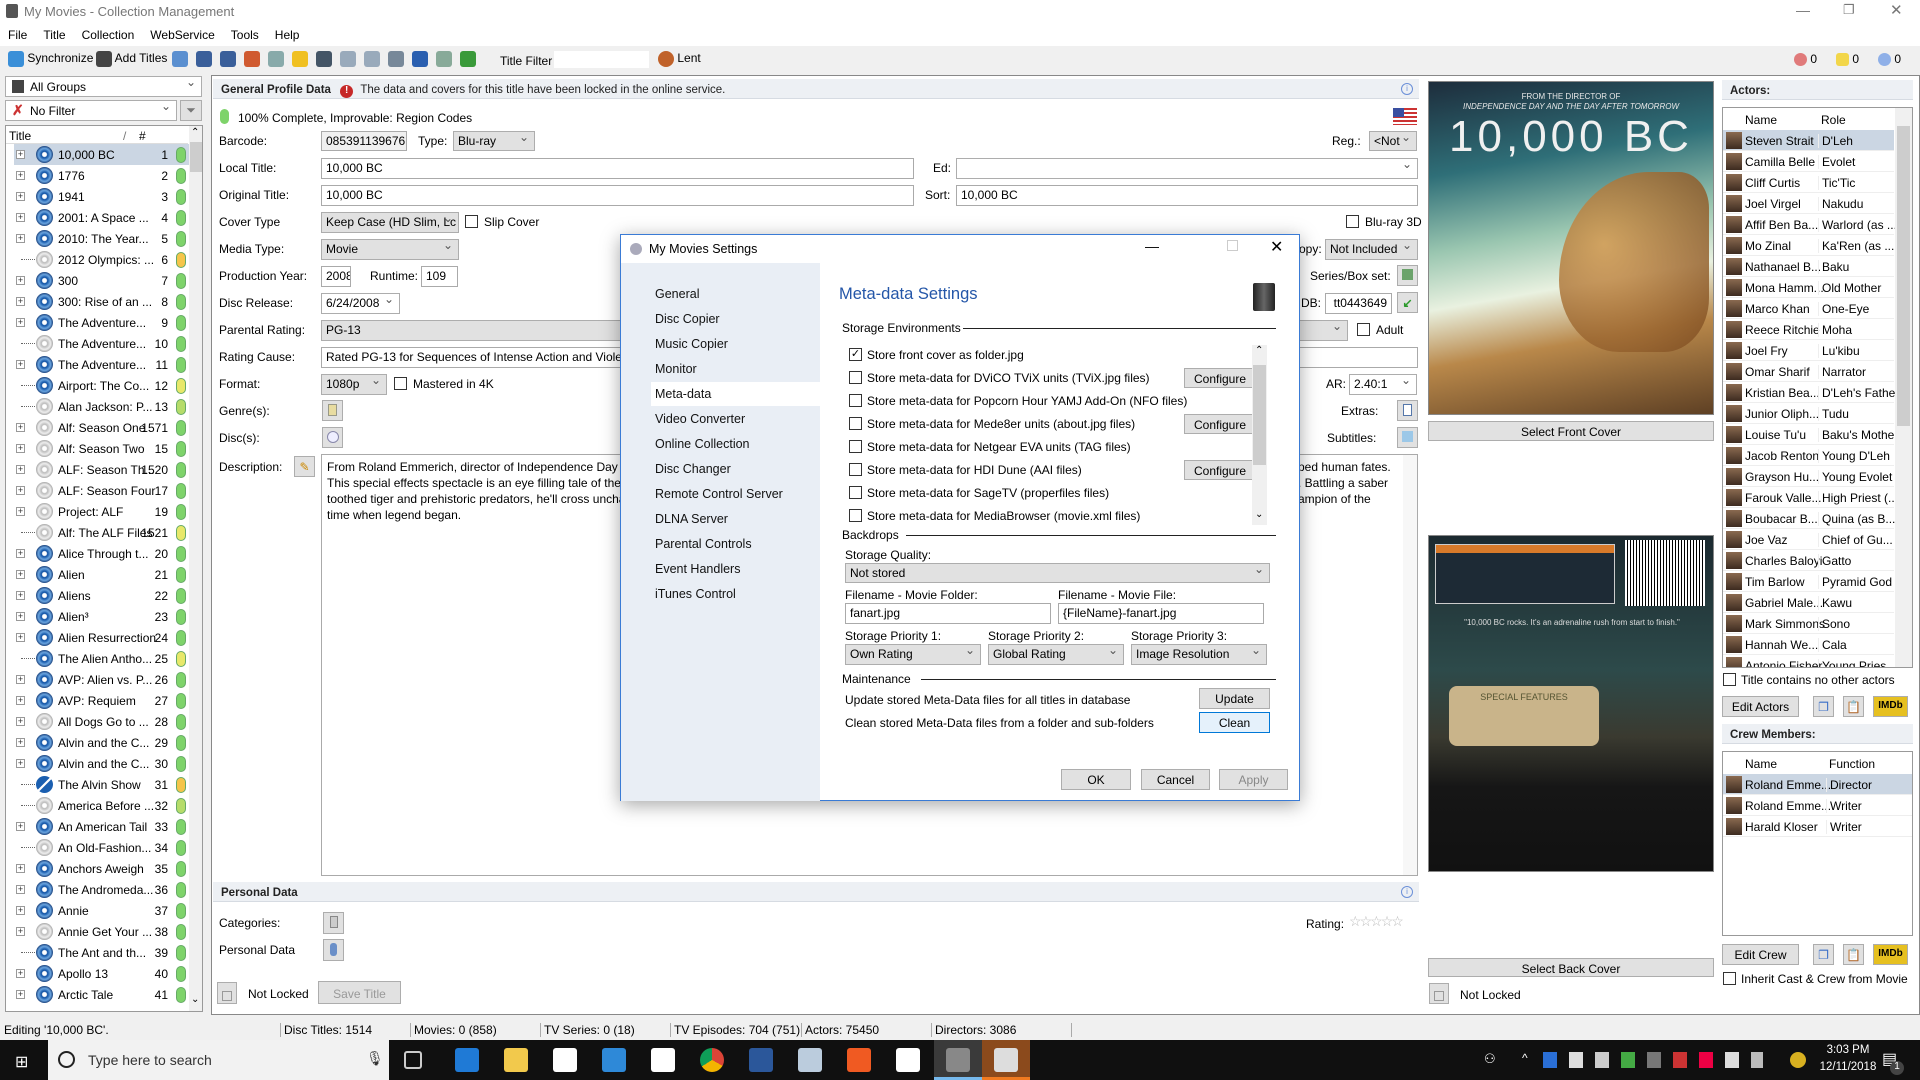 The height and width of the screenshot is (1080, 1920). Describe the element at coordinates (336, 276) in the screenshot. I see `production-year-input: 2008` at that location.